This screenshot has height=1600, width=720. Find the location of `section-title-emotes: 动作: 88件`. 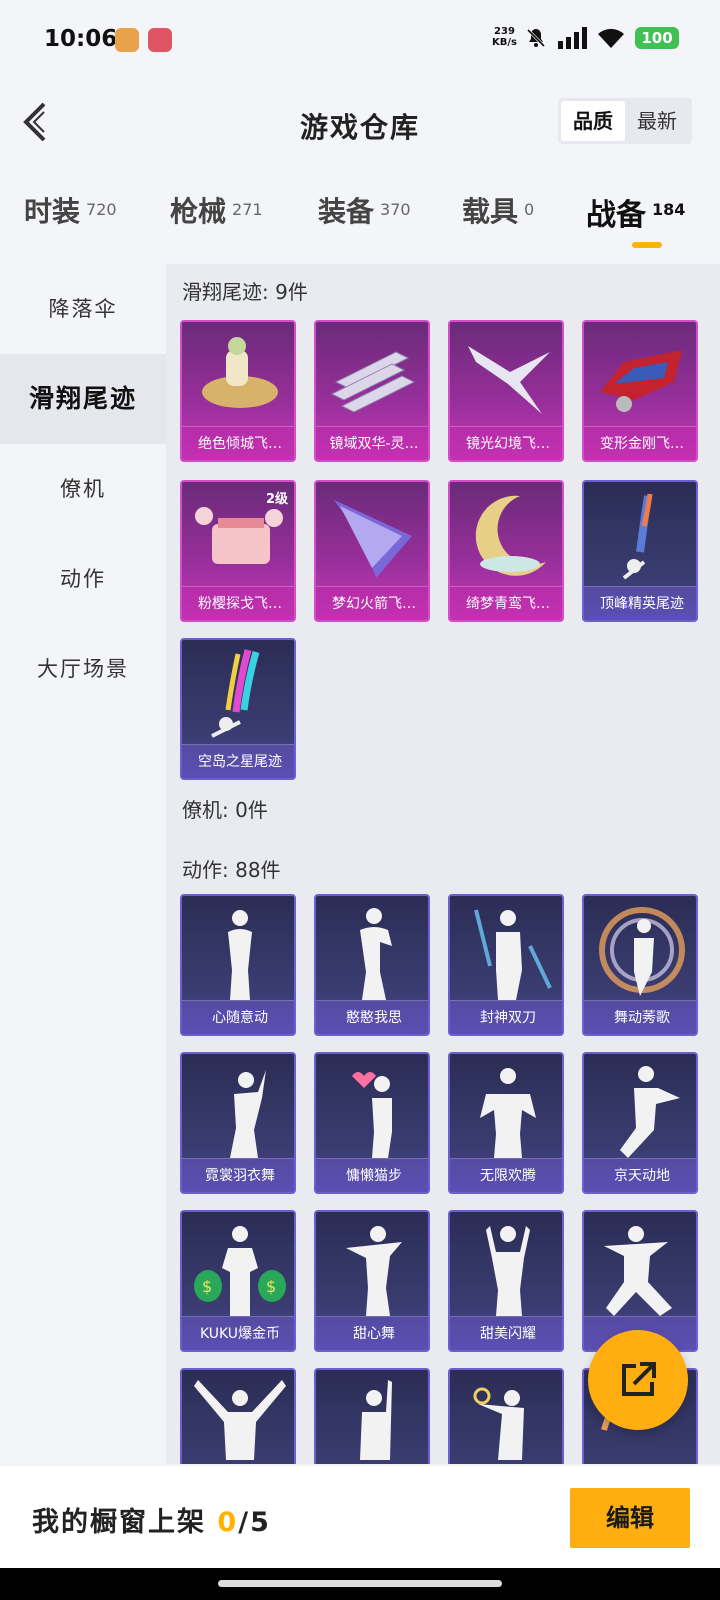

section-title-emotes: 动作: 88件 is located at coordinates (231, 870).